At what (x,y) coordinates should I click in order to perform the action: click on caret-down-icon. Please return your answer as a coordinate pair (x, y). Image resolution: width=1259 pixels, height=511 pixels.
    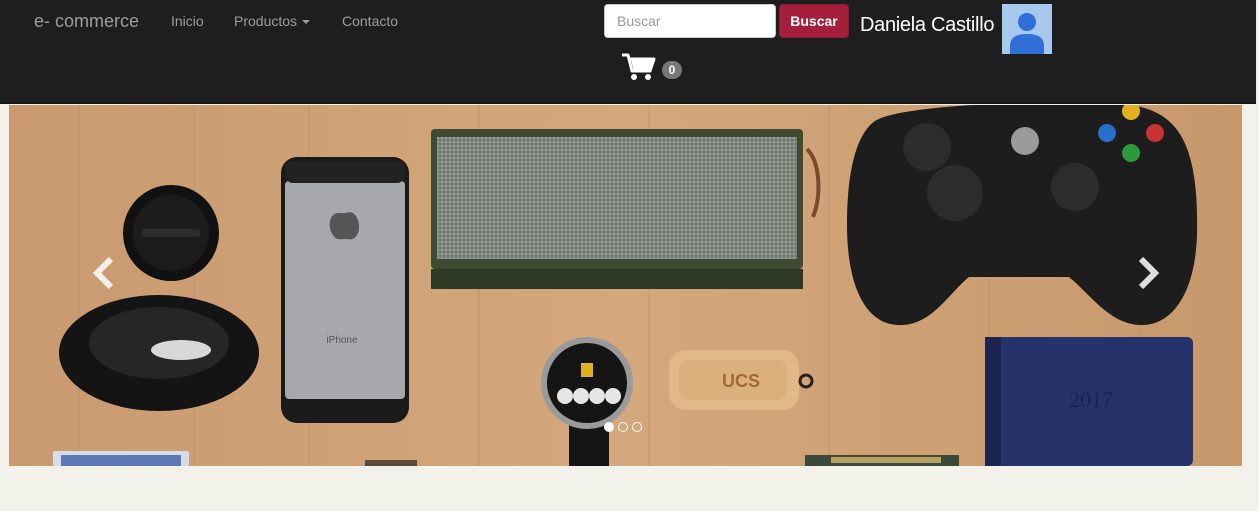
    Looking at the image, I should click on (306, 22).